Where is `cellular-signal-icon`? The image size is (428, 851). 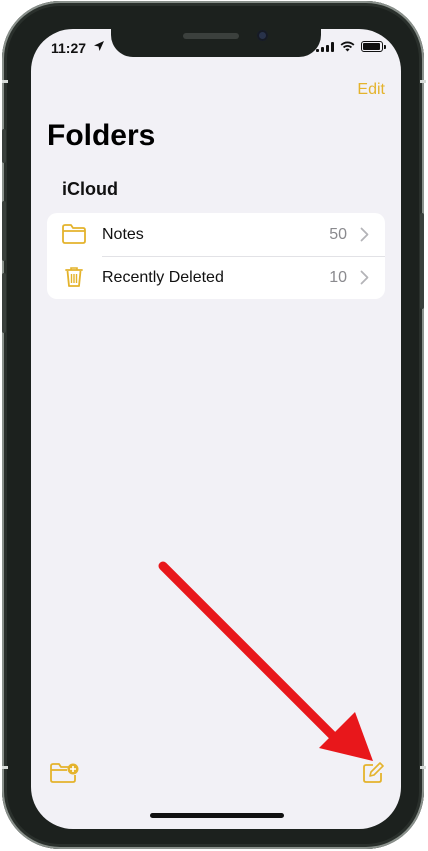 cellular-signal-icon is located at coordinates (325, 46).